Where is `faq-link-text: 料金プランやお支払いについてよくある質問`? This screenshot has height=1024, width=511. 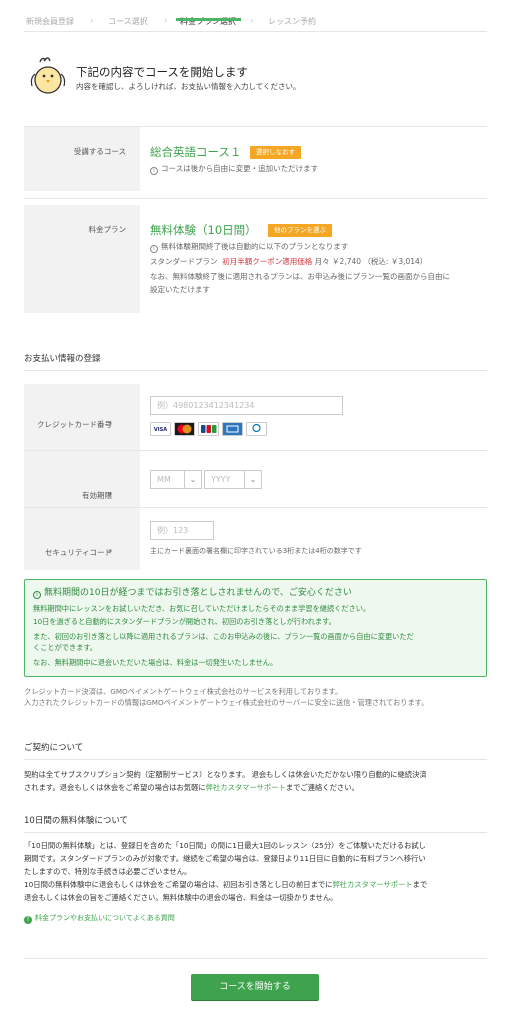
faq-link-text: 料金プランやお支払いについてよくある質問 is located at coordinates (105, 918).